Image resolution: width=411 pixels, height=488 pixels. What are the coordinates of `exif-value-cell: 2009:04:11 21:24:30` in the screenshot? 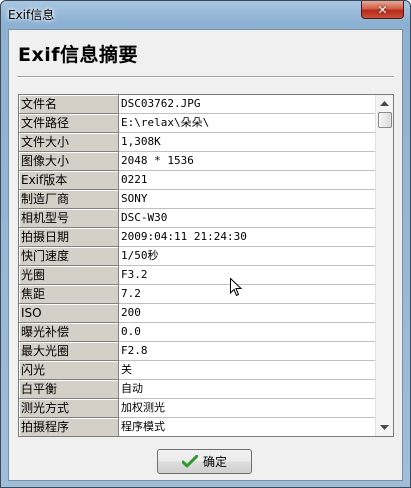 It's located at (247, 237).